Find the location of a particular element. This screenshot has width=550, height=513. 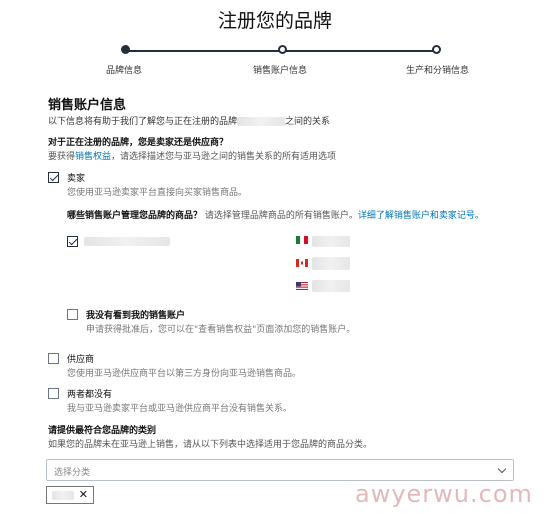

step-dot-upcoming is located at coordinates (436, 49).